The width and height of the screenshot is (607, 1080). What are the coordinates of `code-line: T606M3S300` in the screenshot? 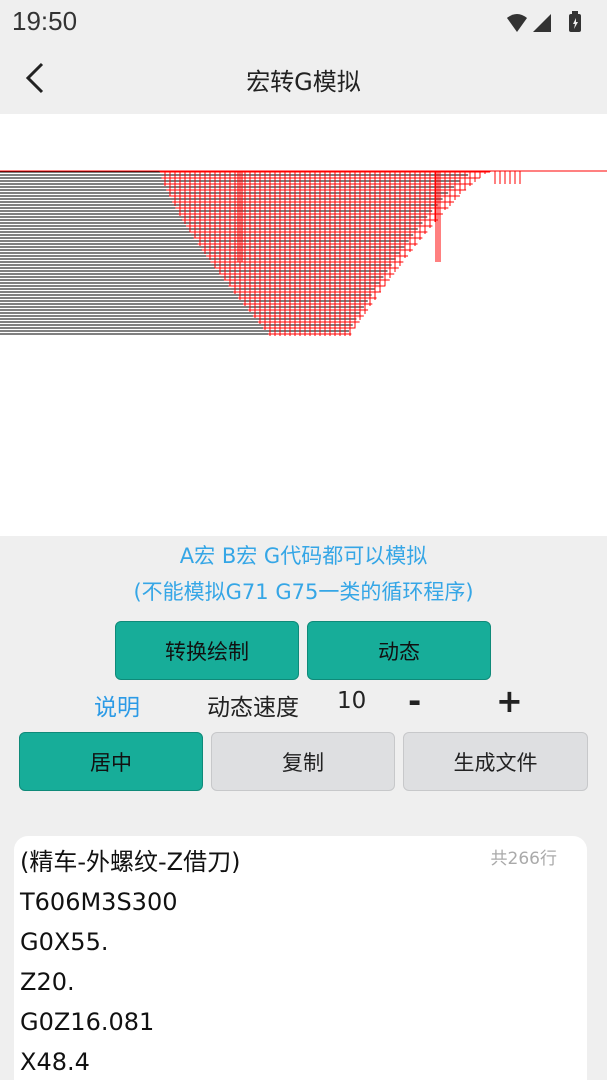 It's located at (99, 902).